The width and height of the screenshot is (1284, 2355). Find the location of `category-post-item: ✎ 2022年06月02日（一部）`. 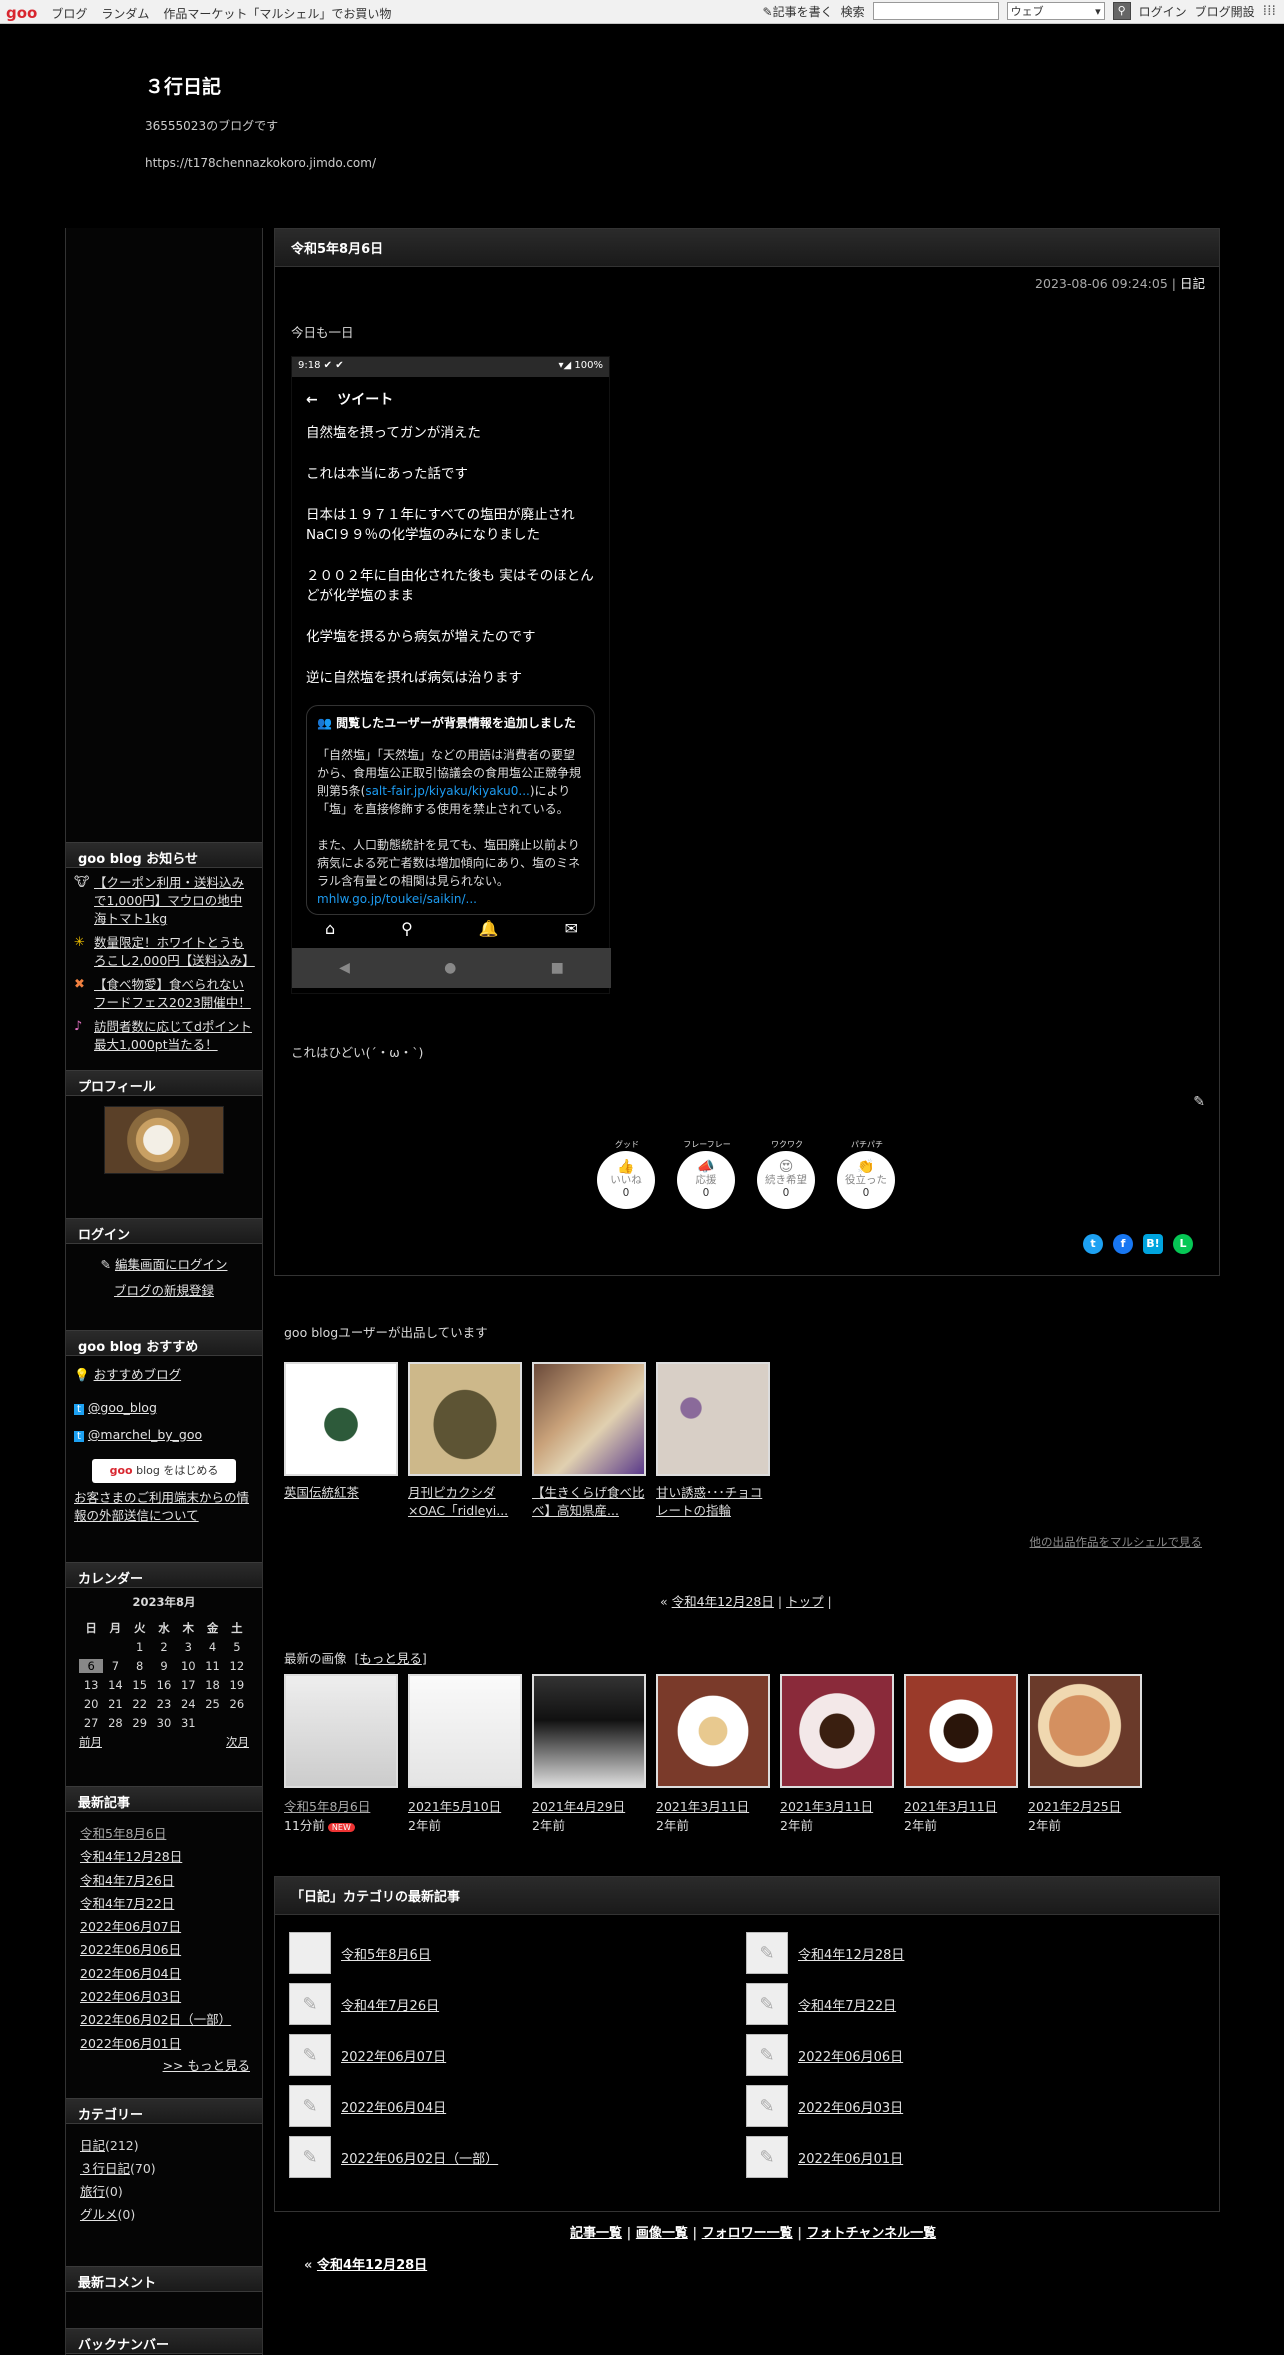

category-post-item: ✎ 2022年06月02日（一部） is located at coordinates (393, 2157).